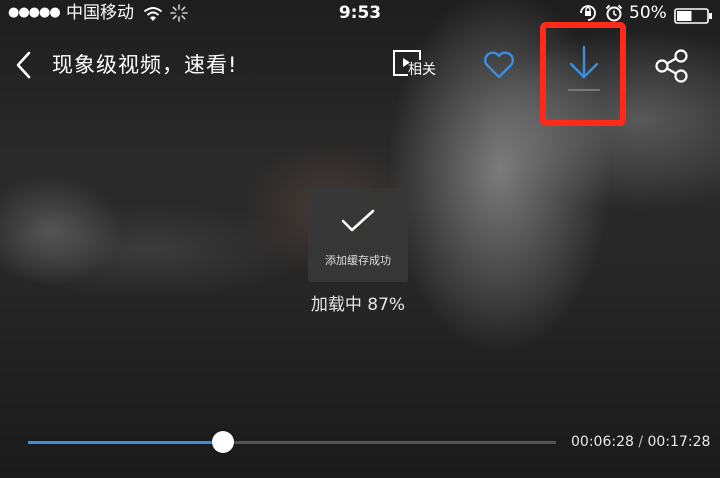 This screenshot has width=720, height=478. Describe the element at coordinates (602, 442) in the screenshot. I see `current-time: 00:06:28` at that location.